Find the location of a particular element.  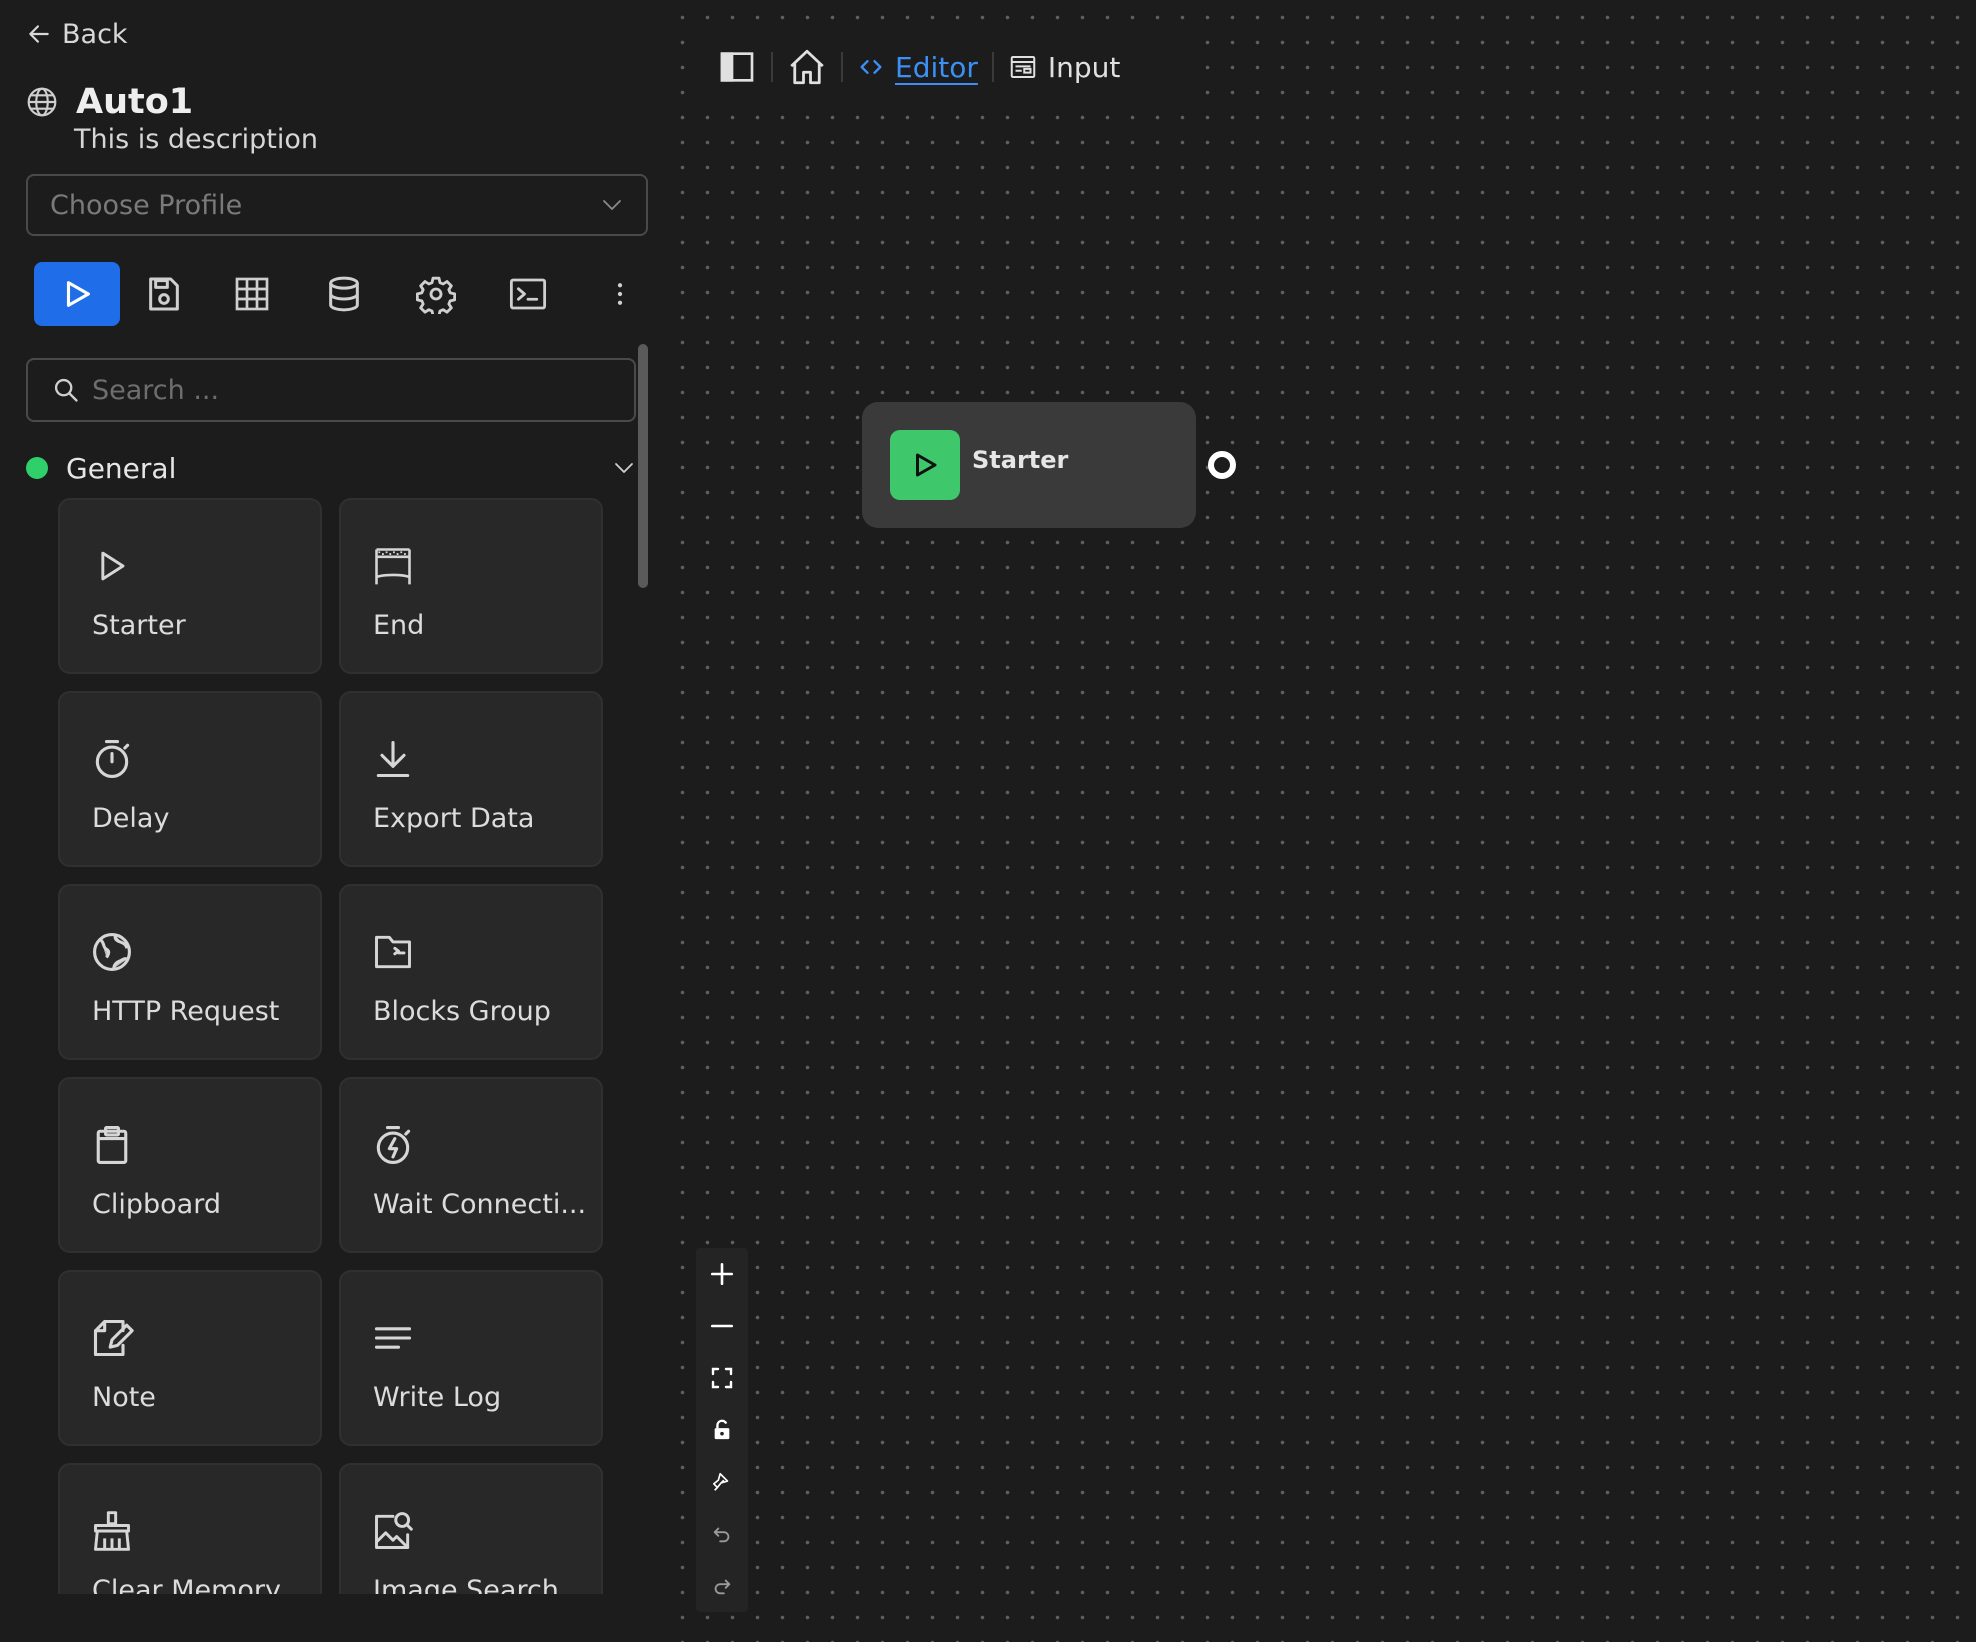

search-input is located at coordinates (342, 390).